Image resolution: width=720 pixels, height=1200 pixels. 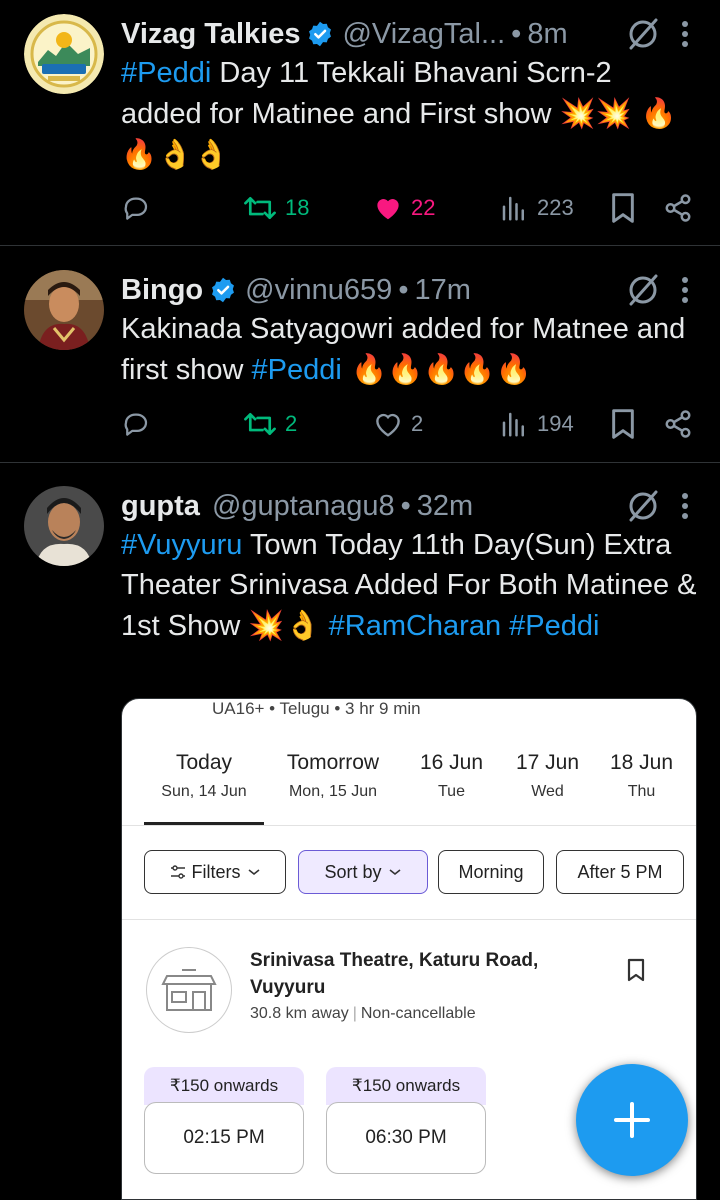 I want to click on theatre-name: Srinivasa Theatre, Katuru Road, Vuyyuru, so click(x=430, y=974).